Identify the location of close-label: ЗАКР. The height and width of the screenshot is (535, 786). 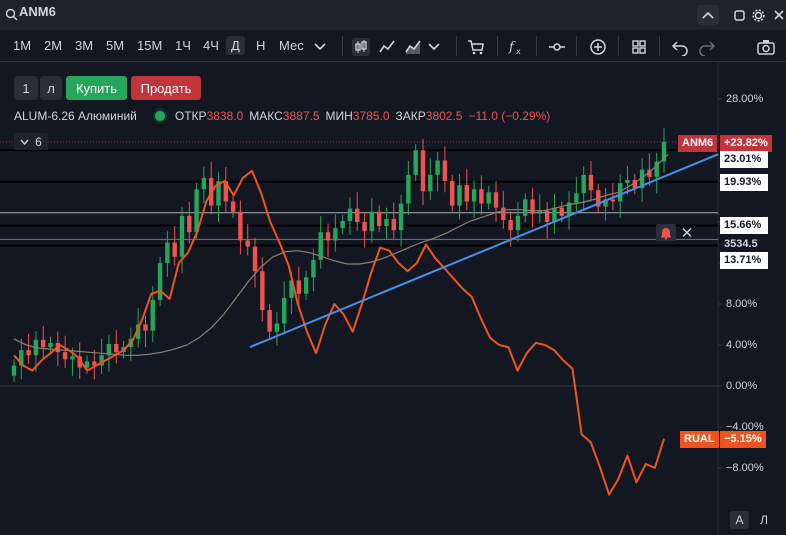
(410, 116).